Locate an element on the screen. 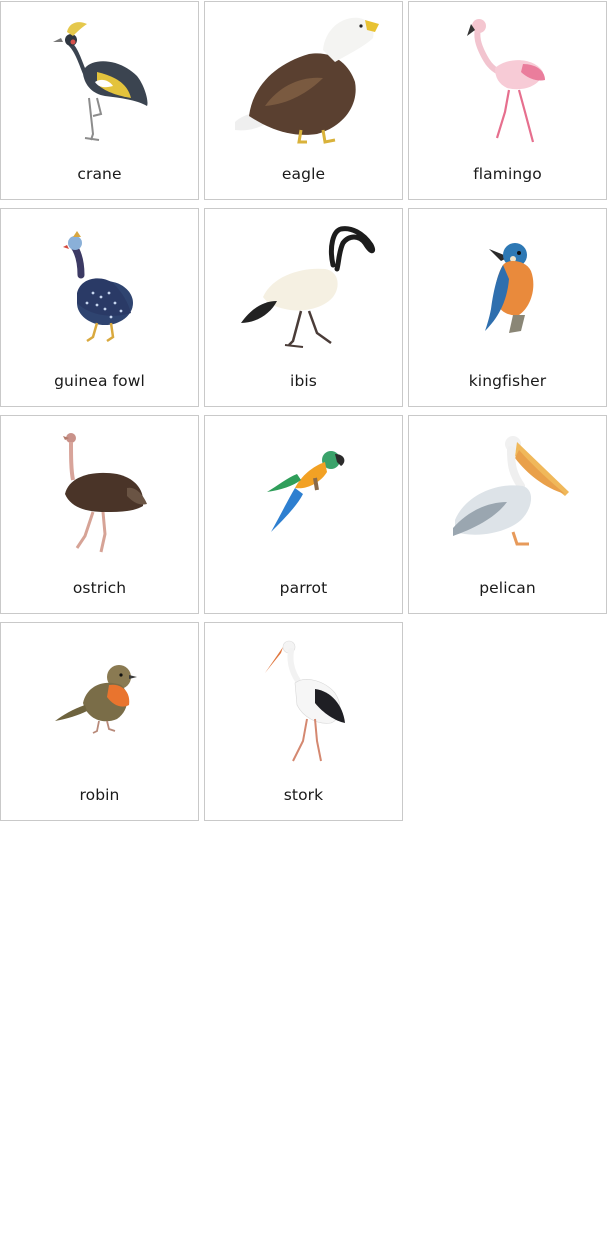 Image resolution: width=610 pixels, height=1244 pixels. ibis-icon is located at coordinates (308, 287).